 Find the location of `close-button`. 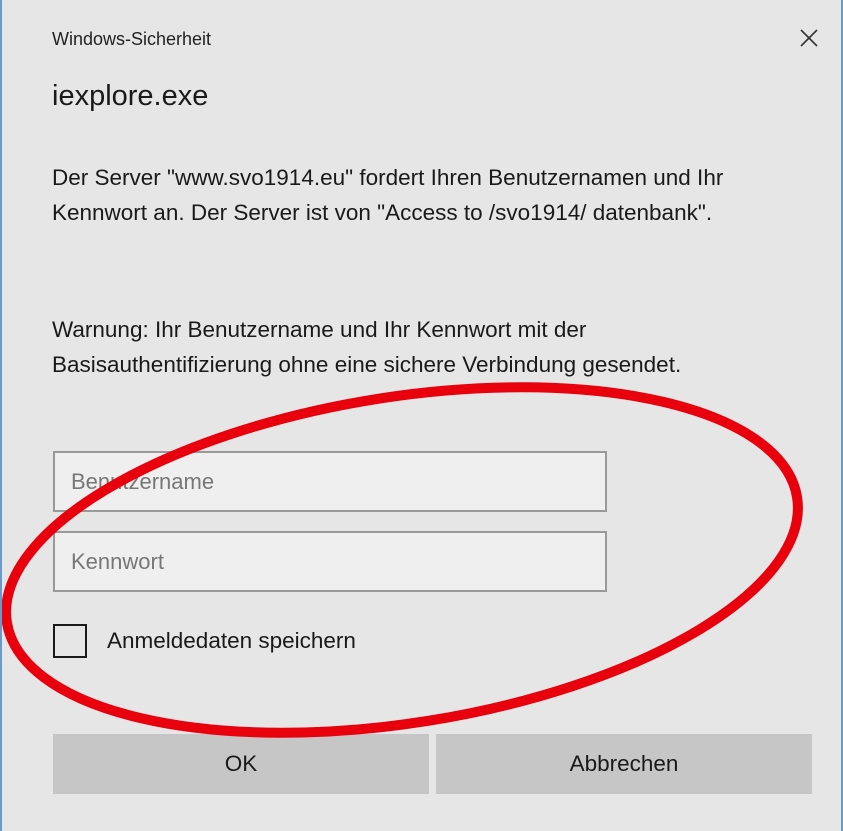

close-button is located at coordinates (809, 38).